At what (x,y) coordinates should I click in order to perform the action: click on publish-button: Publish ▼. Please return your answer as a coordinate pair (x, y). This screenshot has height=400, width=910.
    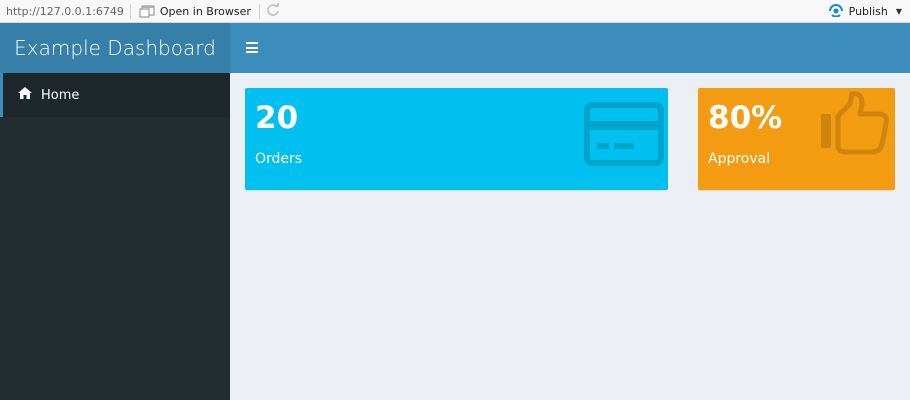
    Looking at the image, I should click on (869, 11).